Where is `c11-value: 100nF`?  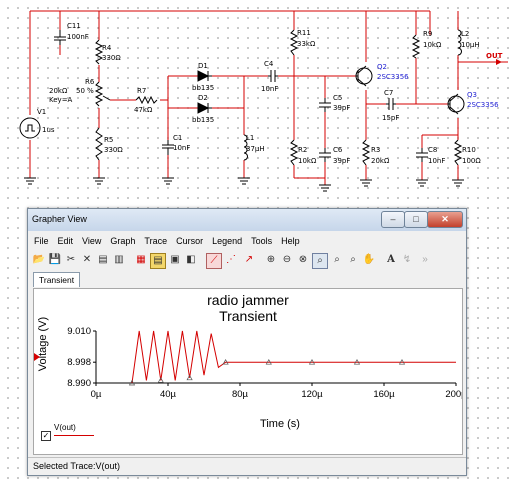 c11-value: 100nF is located at coordinates (78, 37).